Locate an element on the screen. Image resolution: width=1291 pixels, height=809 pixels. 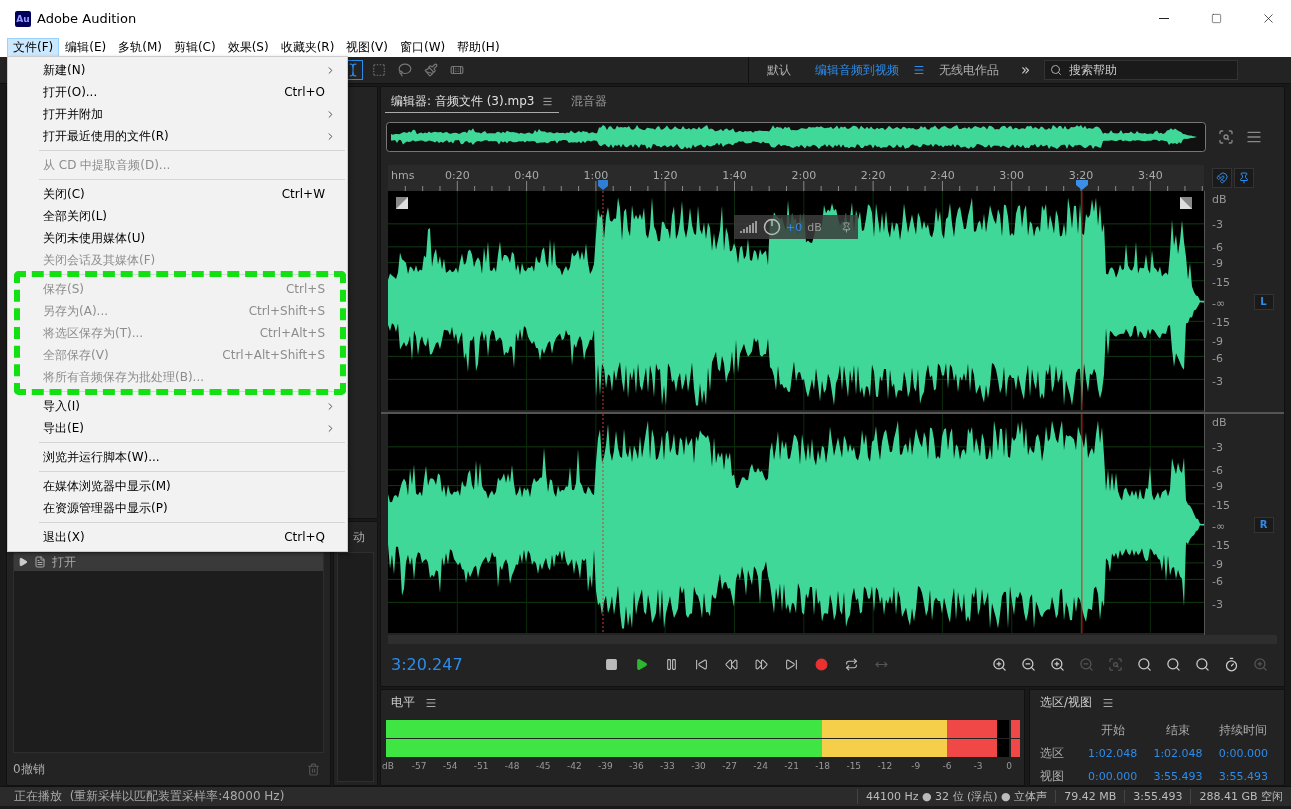
window-title: Adobe Audition is located at coordinates (87, 18).